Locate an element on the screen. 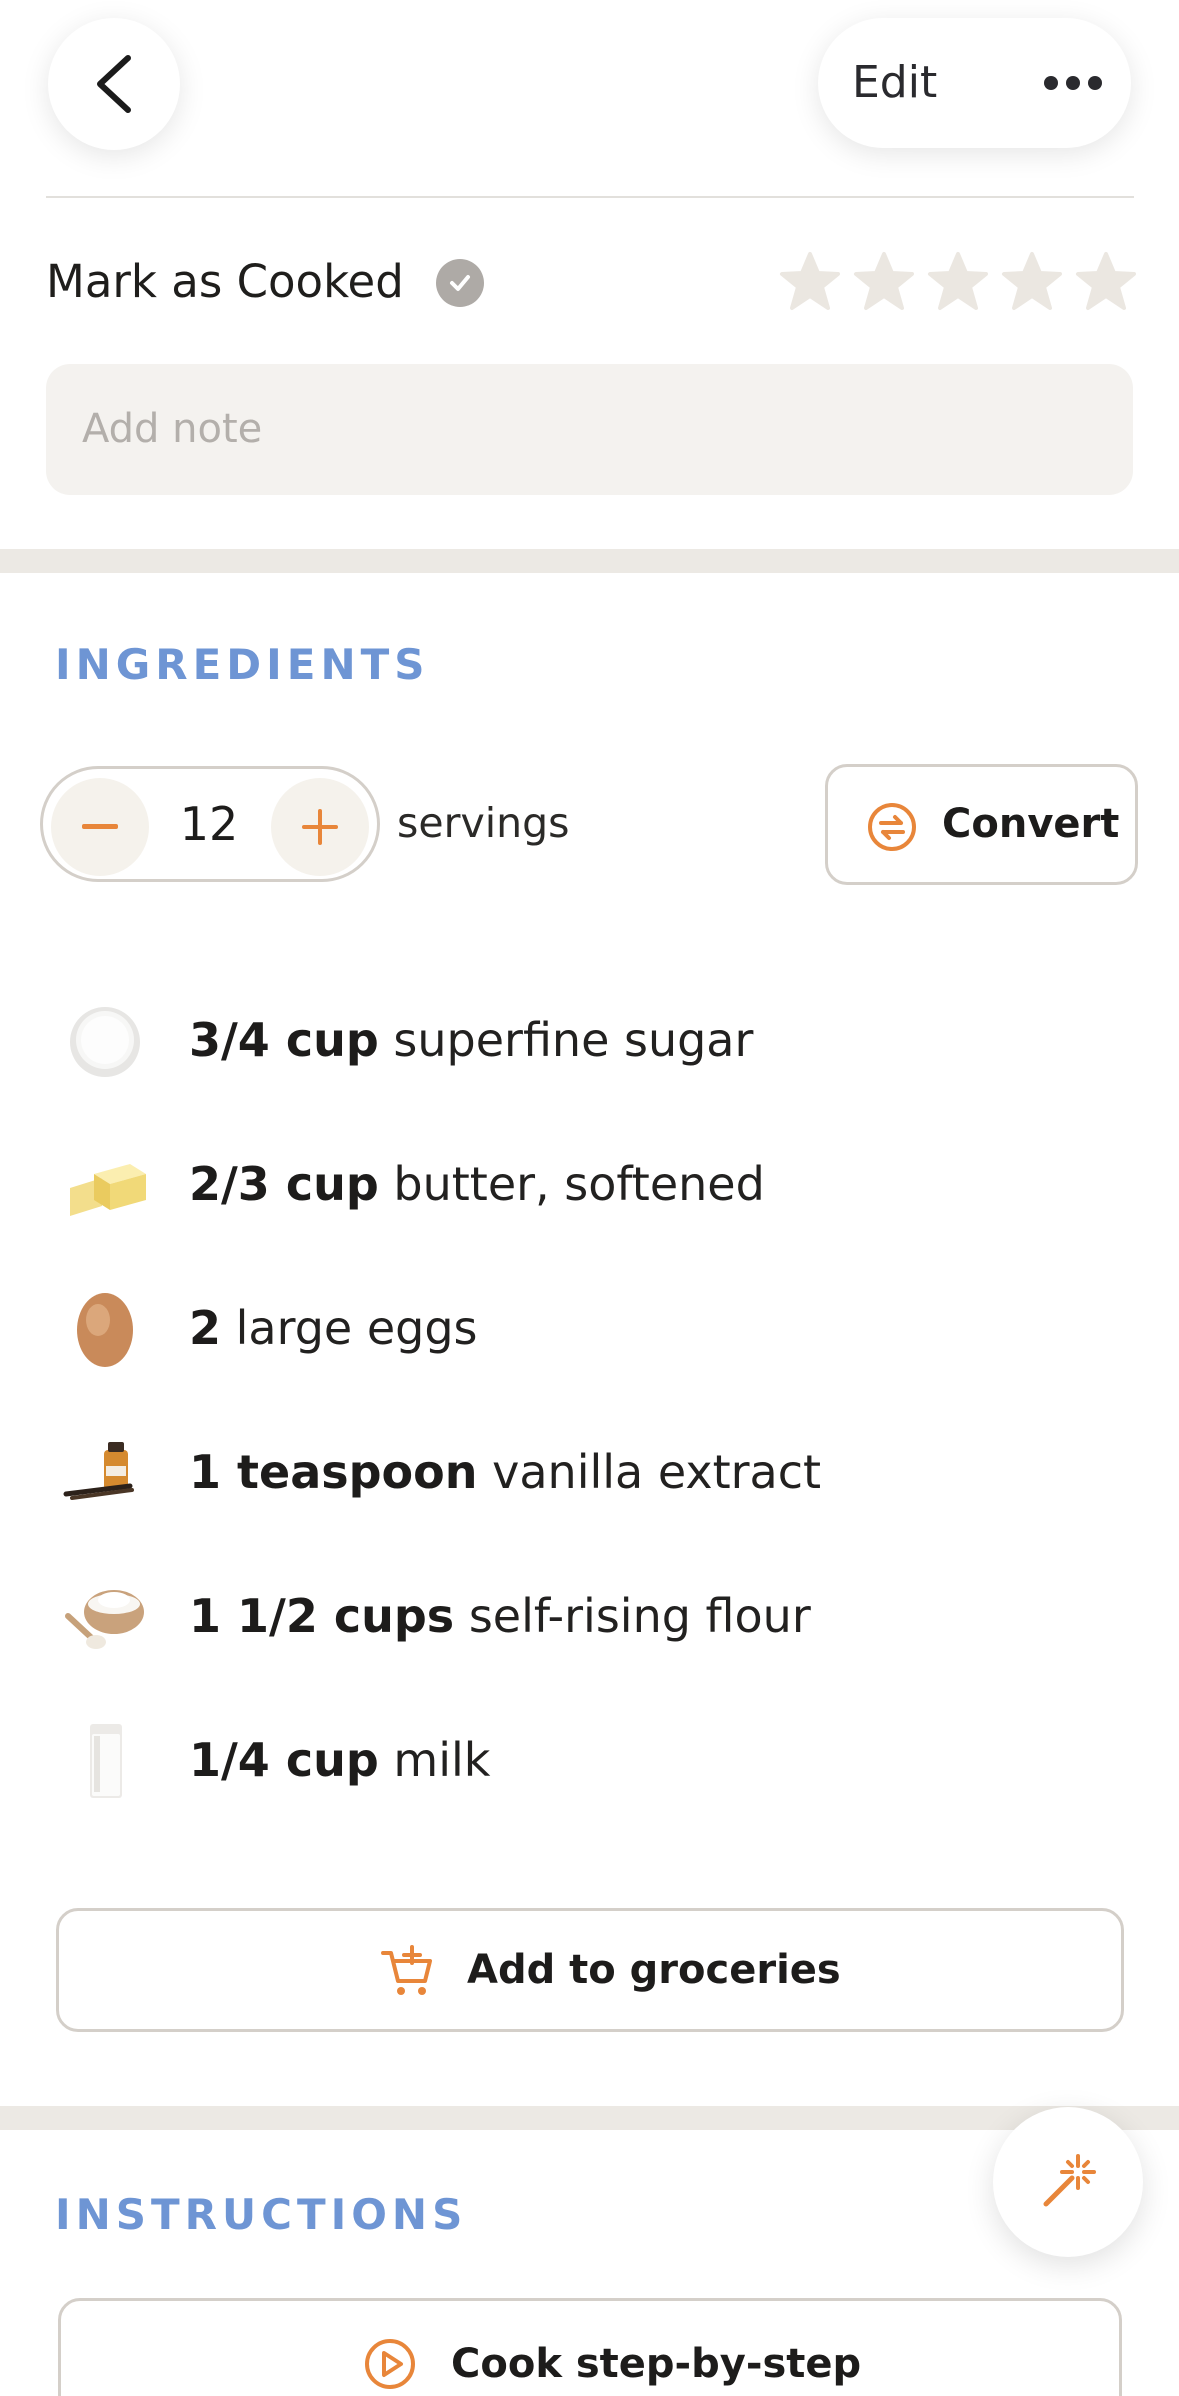  servings-stepper: 12 is located at coordinates (210, 824).